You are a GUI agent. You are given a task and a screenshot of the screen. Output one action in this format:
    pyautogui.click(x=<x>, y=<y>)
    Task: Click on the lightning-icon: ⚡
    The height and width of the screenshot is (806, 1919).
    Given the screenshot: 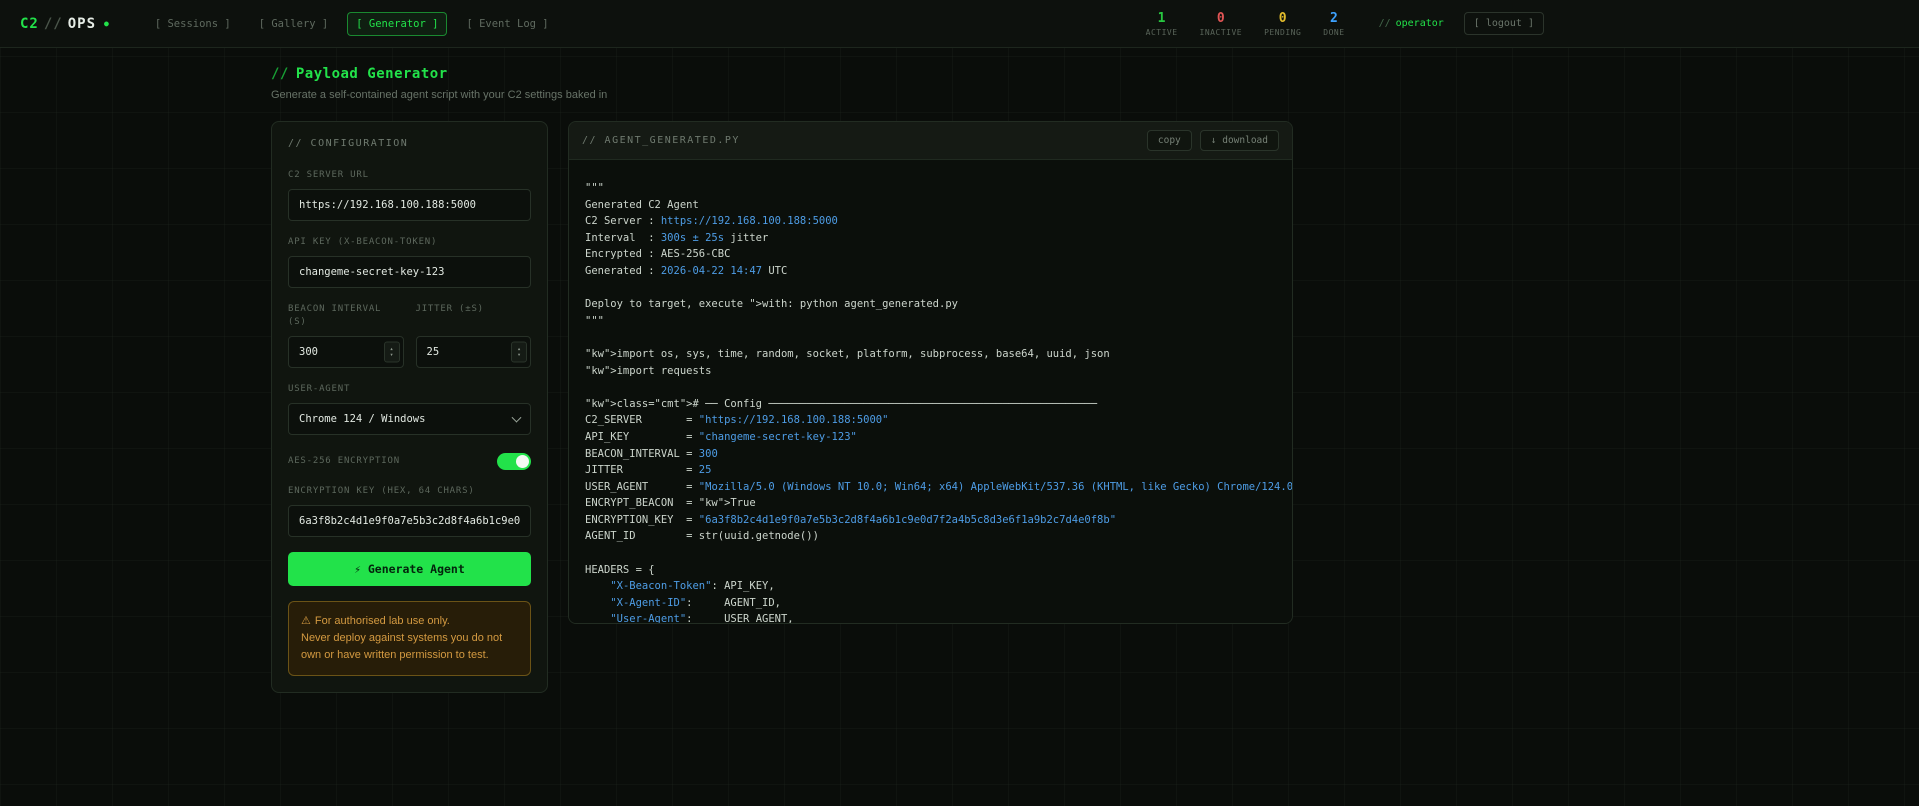 What is the action you would take?
    pyautogui.click(x=357, y=569)
    